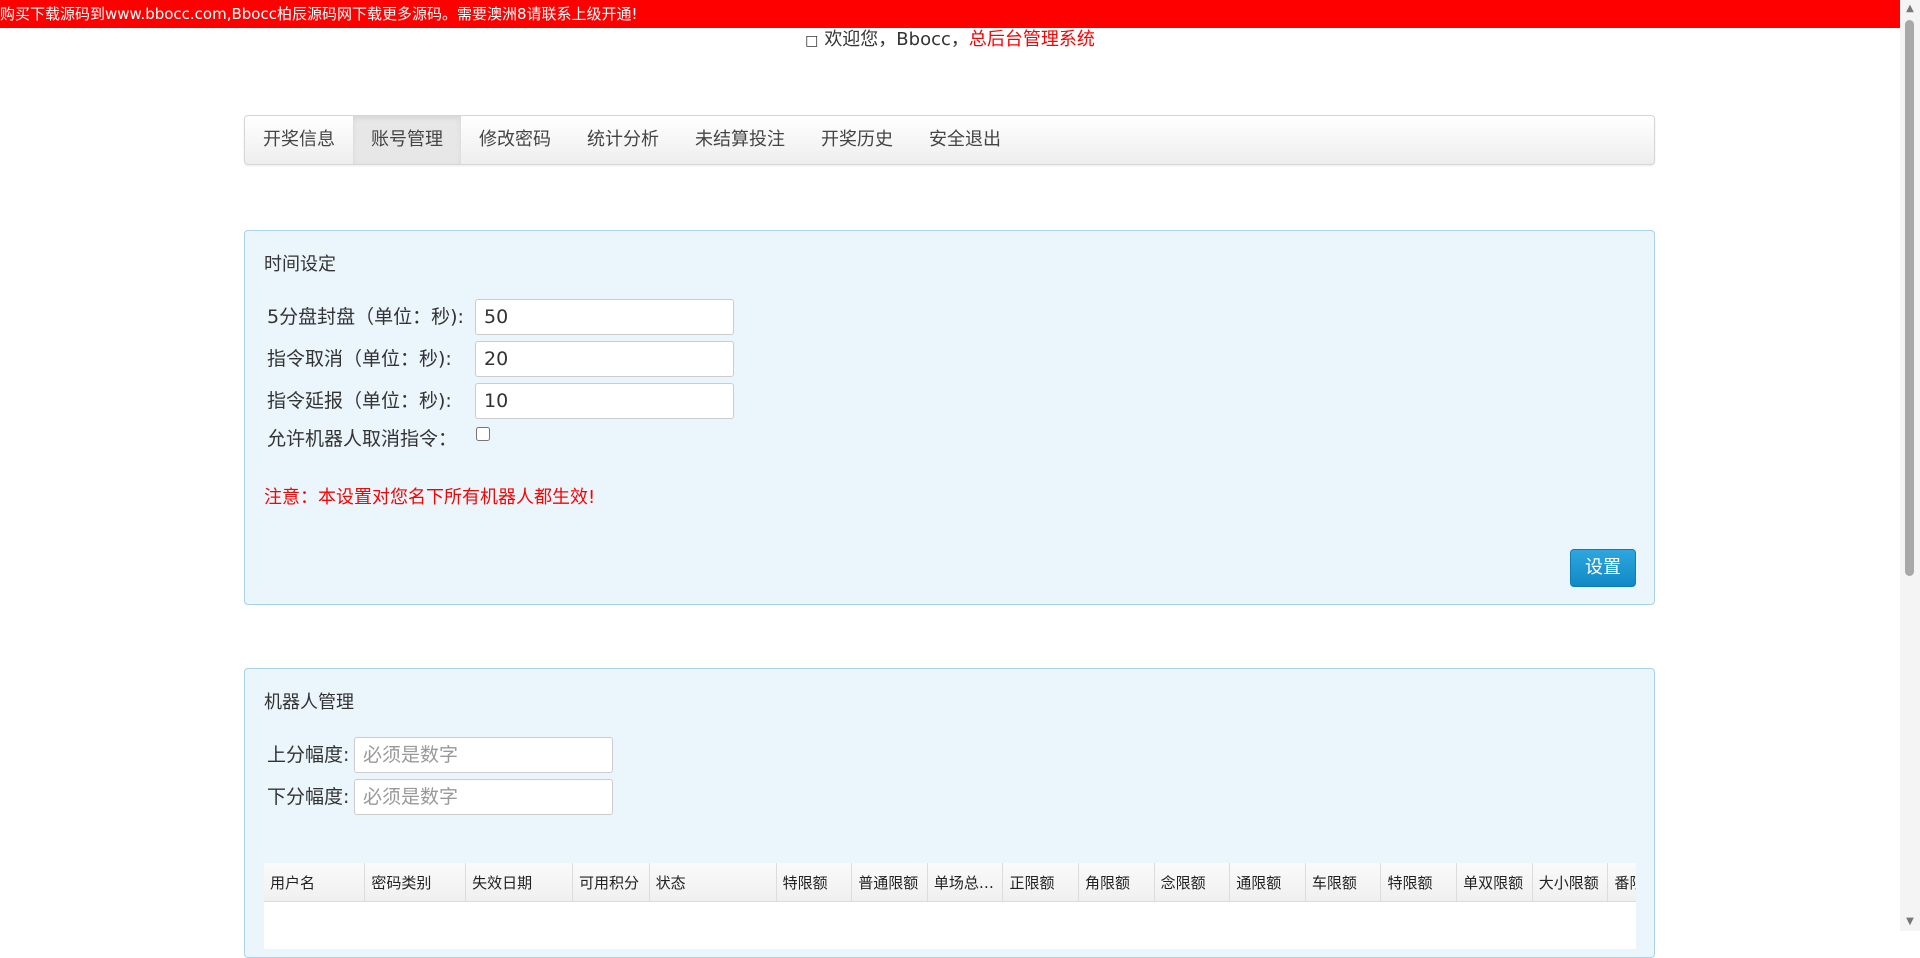 Image resolution: width=1920 pixels, height=958 pixels. I want to click on col-te-limit-2: 特限额, so click(1419, 882).